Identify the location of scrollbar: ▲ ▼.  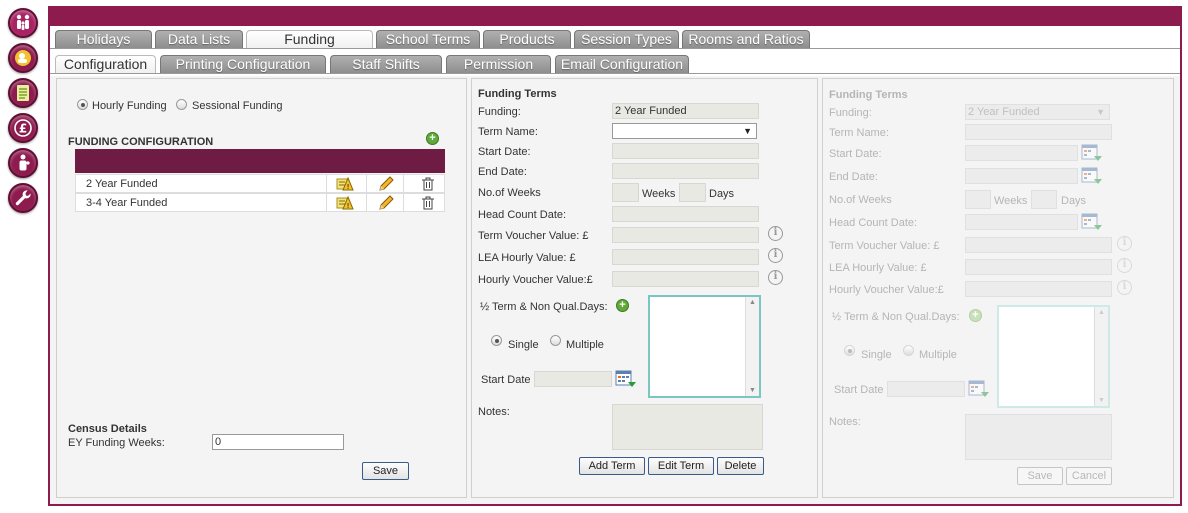
(752, 346).